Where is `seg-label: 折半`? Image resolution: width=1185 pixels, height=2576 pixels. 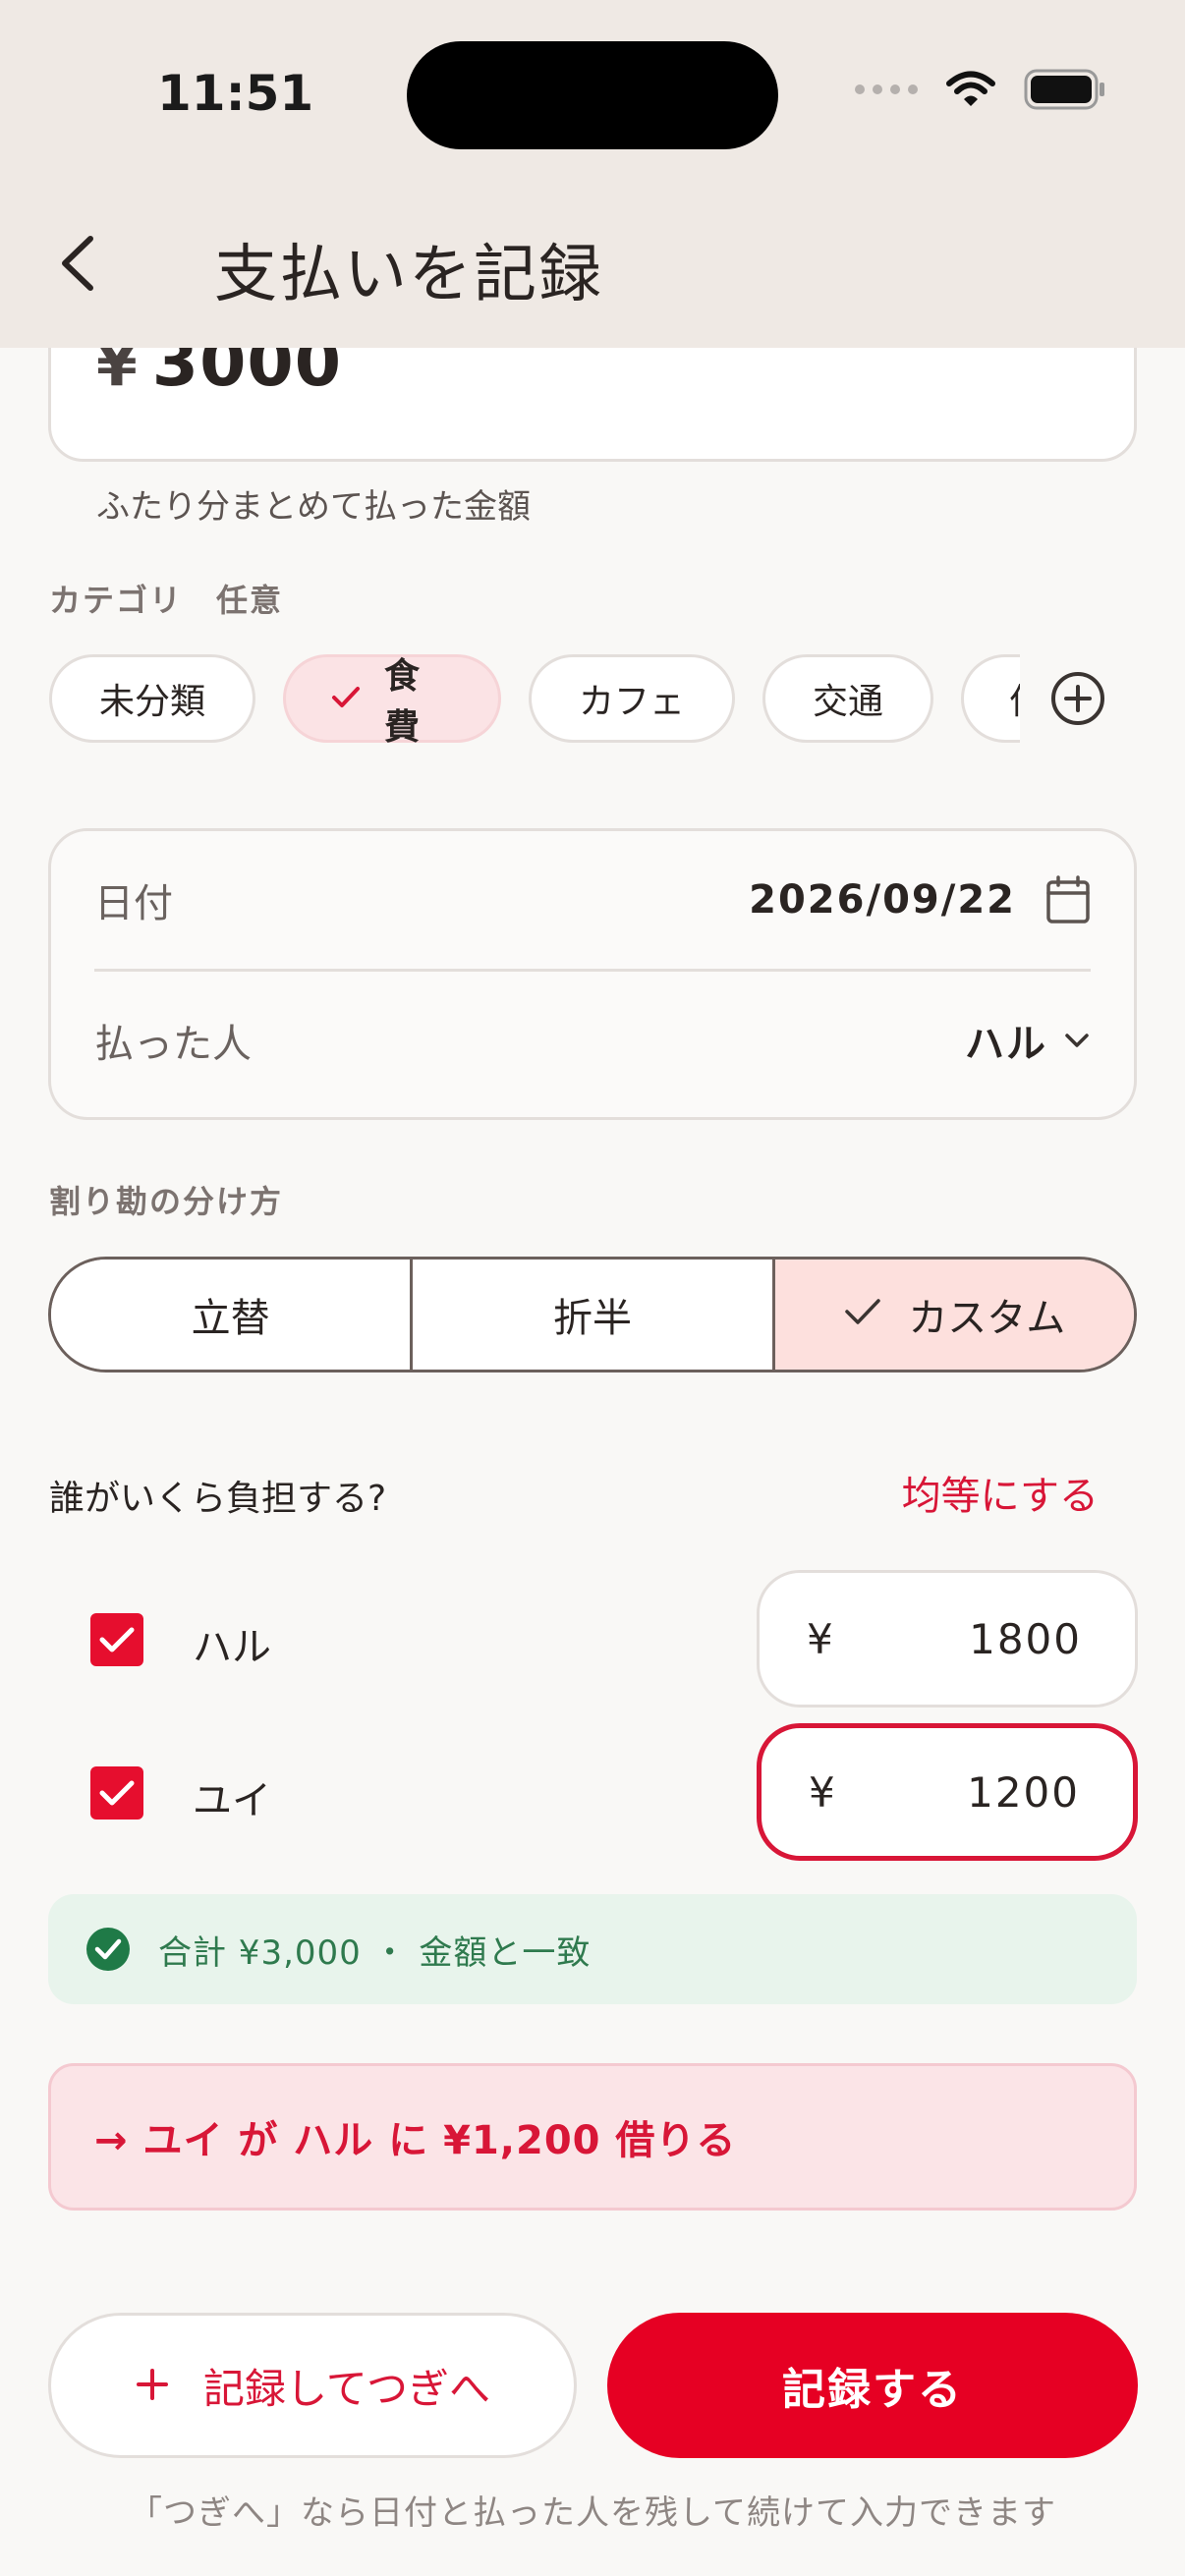
seg-label: 折半 is located at coordinates (592, 1318).